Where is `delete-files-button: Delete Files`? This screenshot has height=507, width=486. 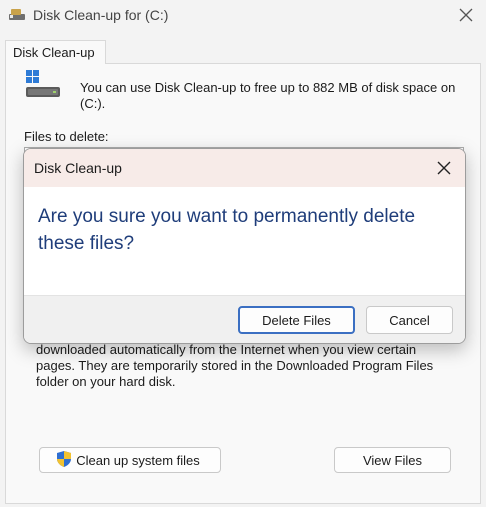 delete-files-button: Delete Files is located at coordinates (296, 320).